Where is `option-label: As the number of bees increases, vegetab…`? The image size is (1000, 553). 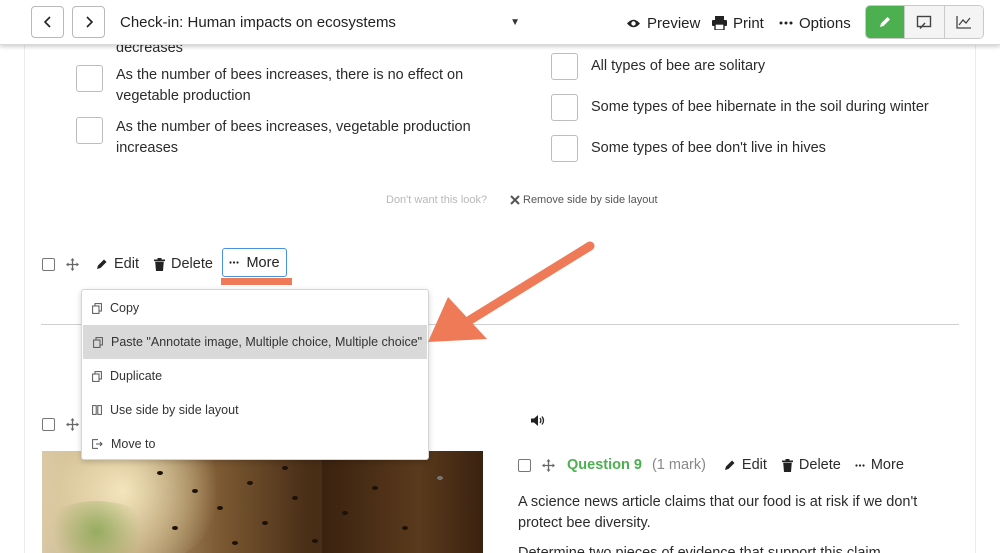 option-label: As the number of bees increases, vegetab… is located at coordinates (293, 137).